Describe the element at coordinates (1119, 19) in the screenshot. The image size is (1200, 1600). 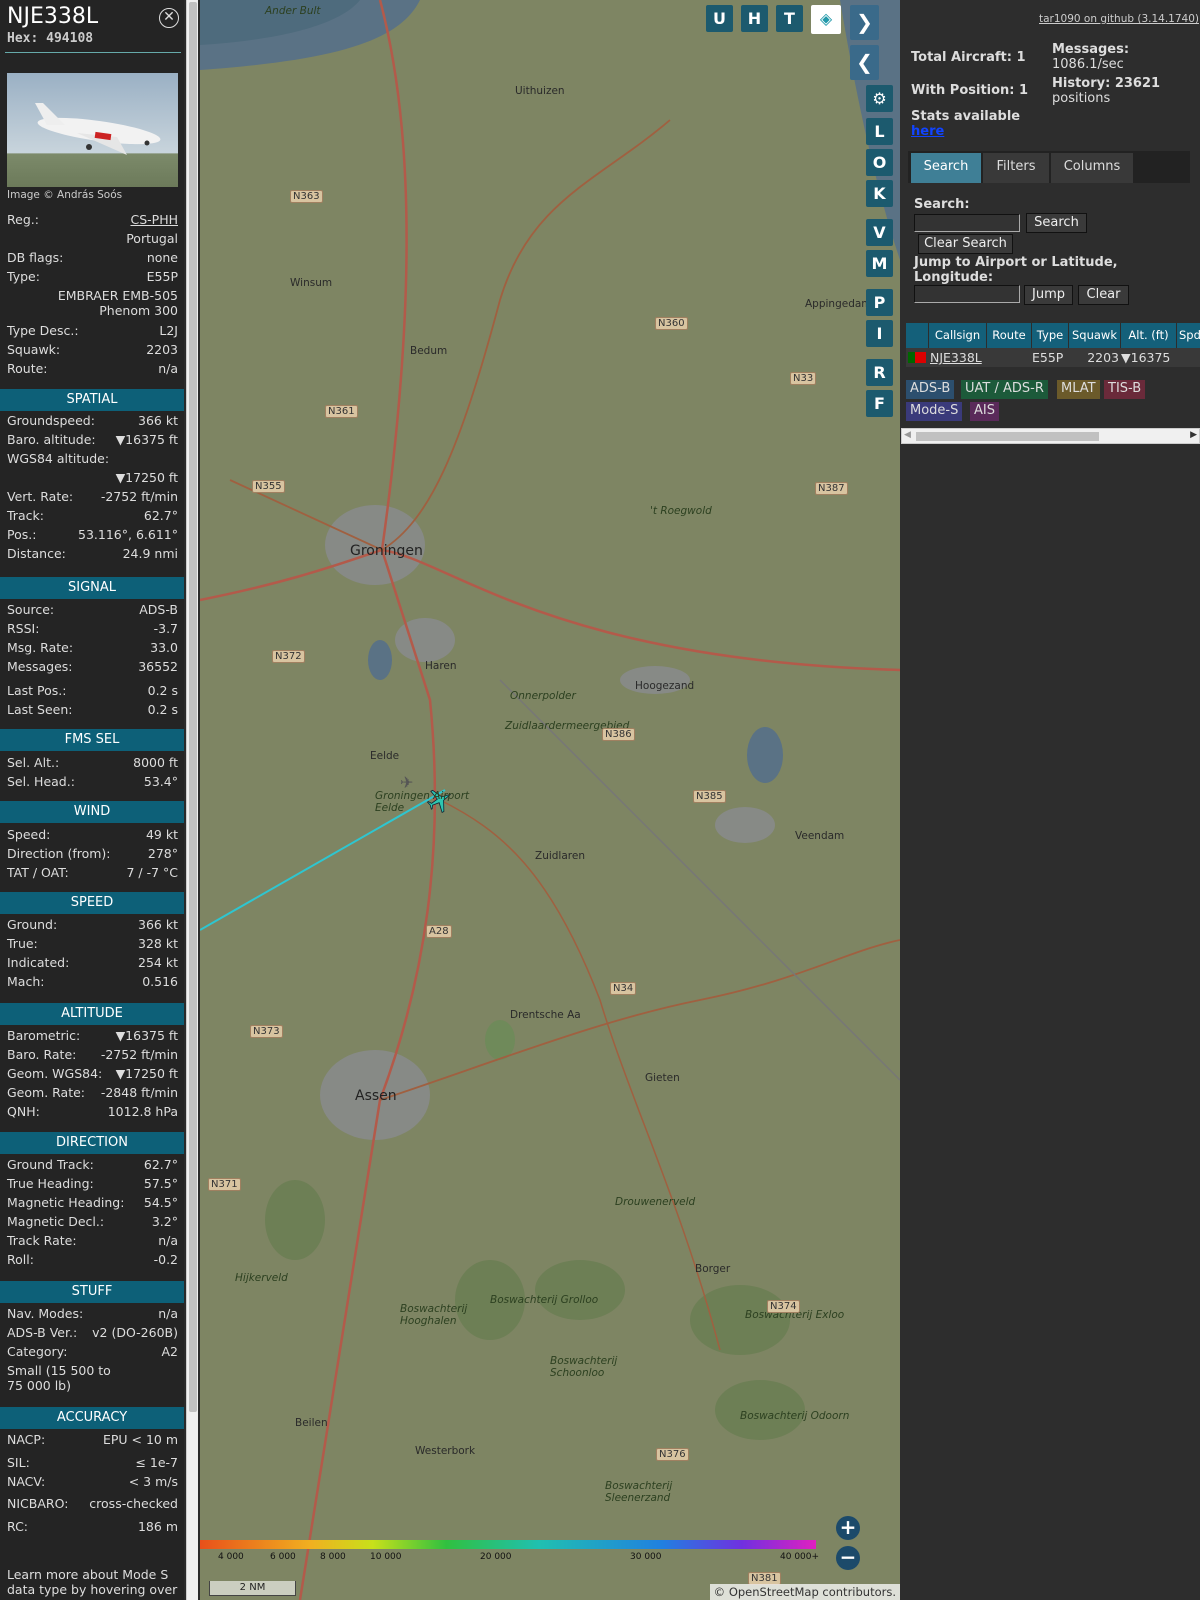
I see `github-link: tar1090 on github (3.14.1740)` at that location.